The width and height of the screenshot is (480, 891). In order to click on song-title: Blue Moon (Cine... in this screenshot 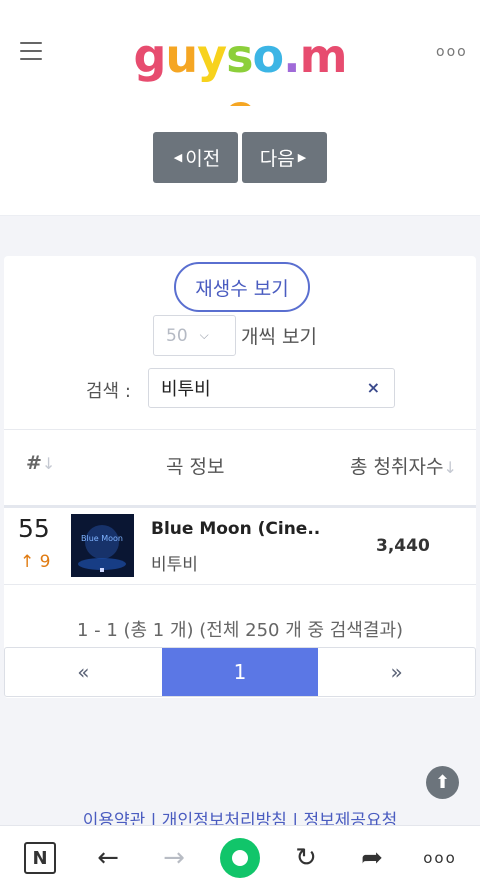, I will do `click(236, 529)`.